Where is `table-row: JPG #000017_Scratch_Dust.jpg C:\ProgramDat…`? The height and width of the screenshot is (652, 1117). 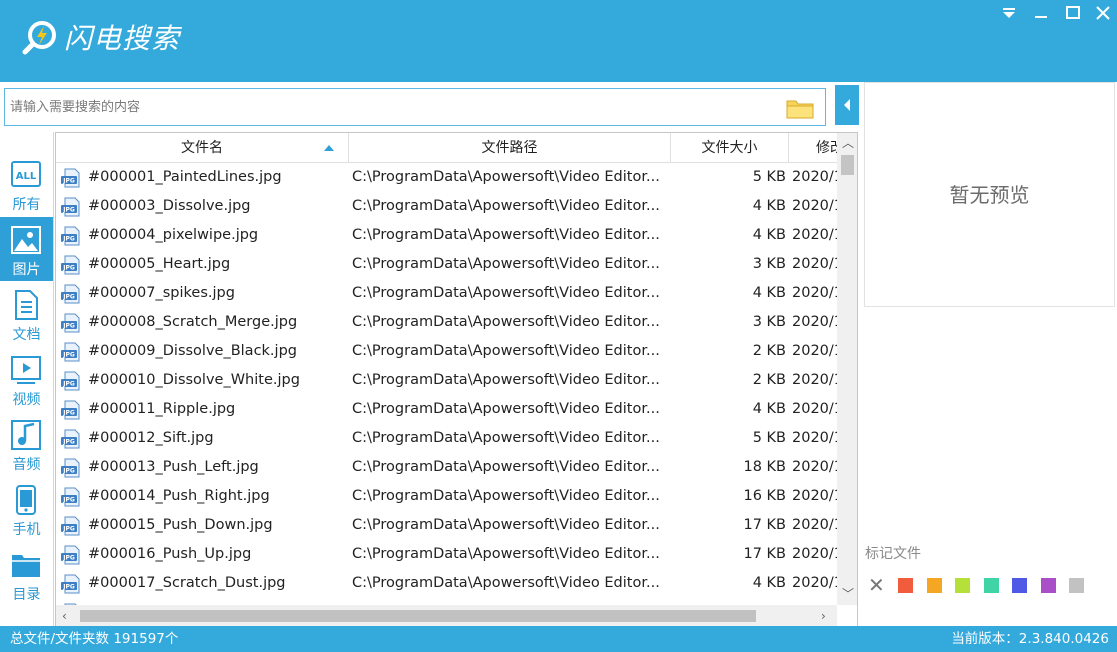 table-row: JPG #000017_Scratch_Dust.jpg C:\ProgramDat… is located at coordinates (446, 583).